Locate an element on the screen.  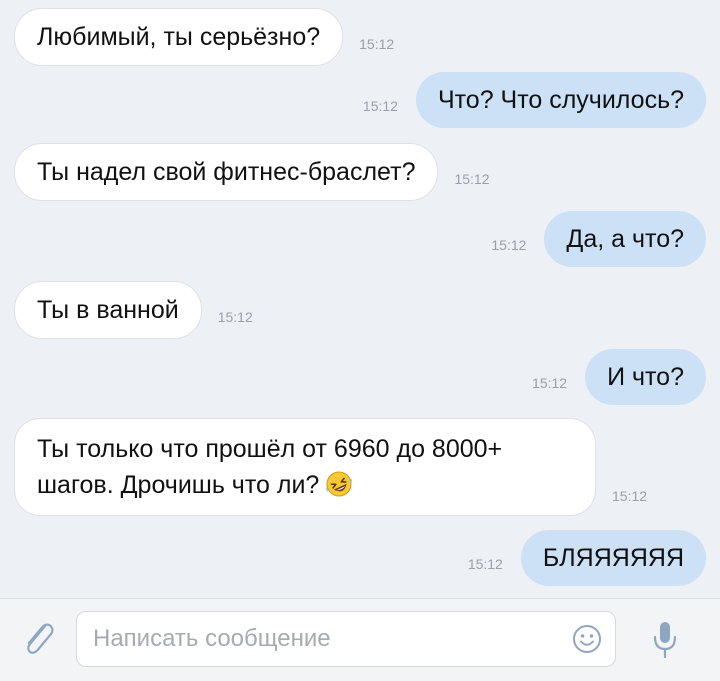
message-bubble: И что? is located at coordinates (645, 377).